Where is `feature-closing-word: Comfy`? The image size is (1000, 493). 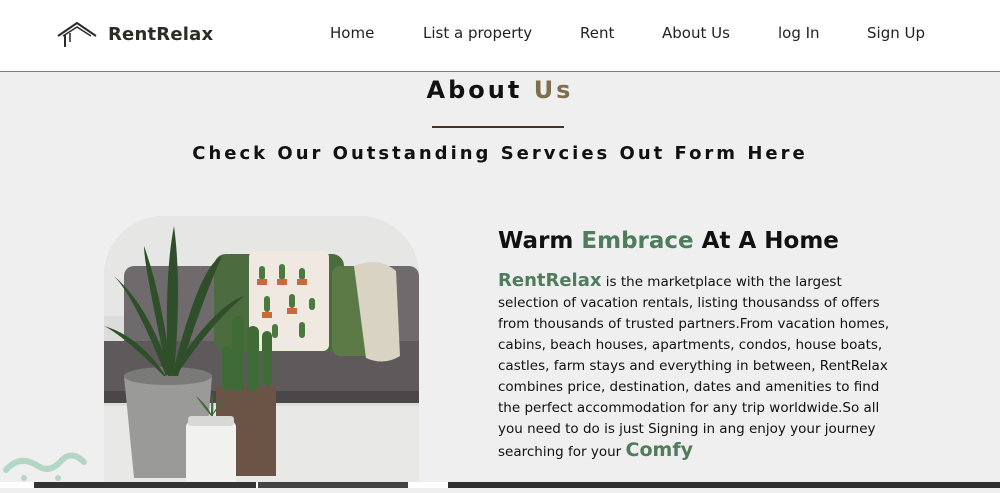
feature-closing-word: Comfy is located at coordinates (659, 450).